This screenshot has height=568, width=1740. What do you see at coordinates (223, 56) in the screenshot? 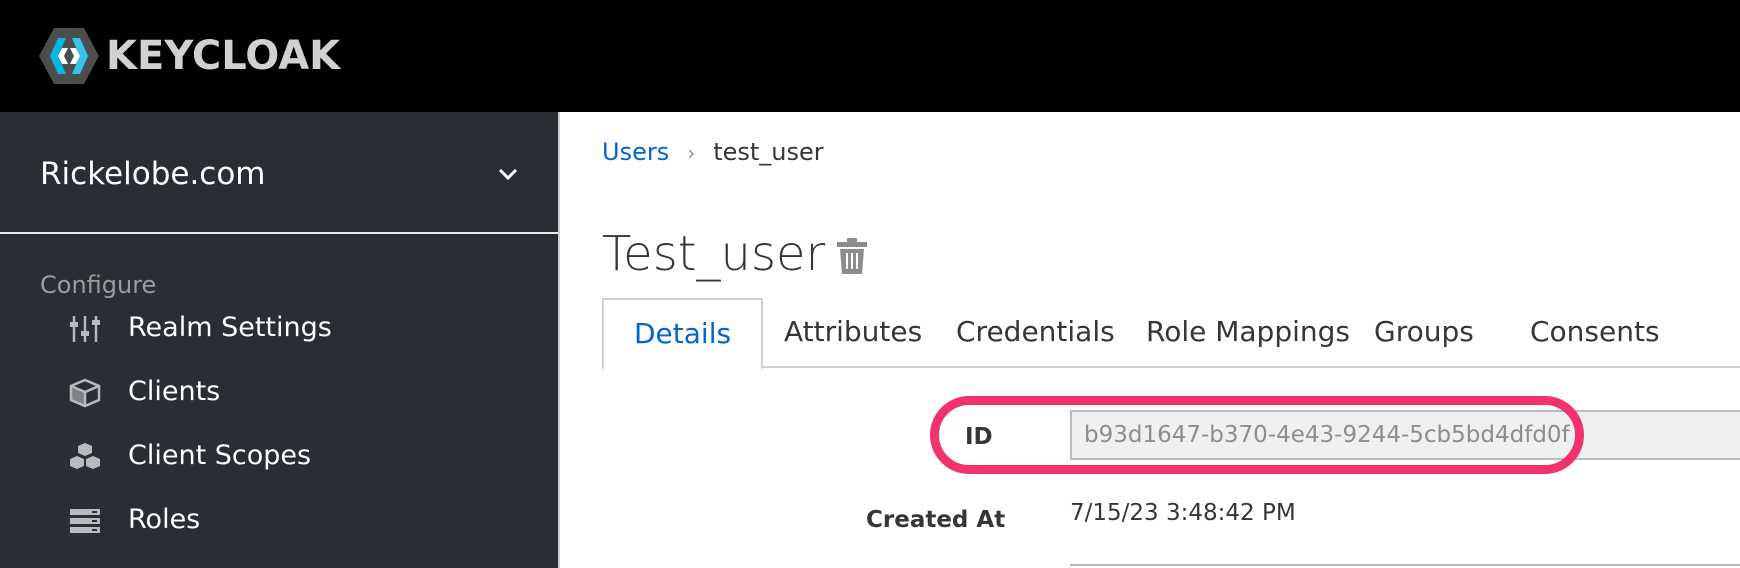
I see `brand-name: KEYCLOAK` at bounding box center [223, 56].